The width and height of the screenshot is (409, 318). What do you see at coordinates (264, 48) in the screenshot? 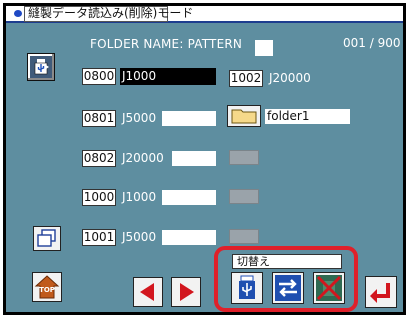
I see `folder-name-field` at bounding box center [264, 48].